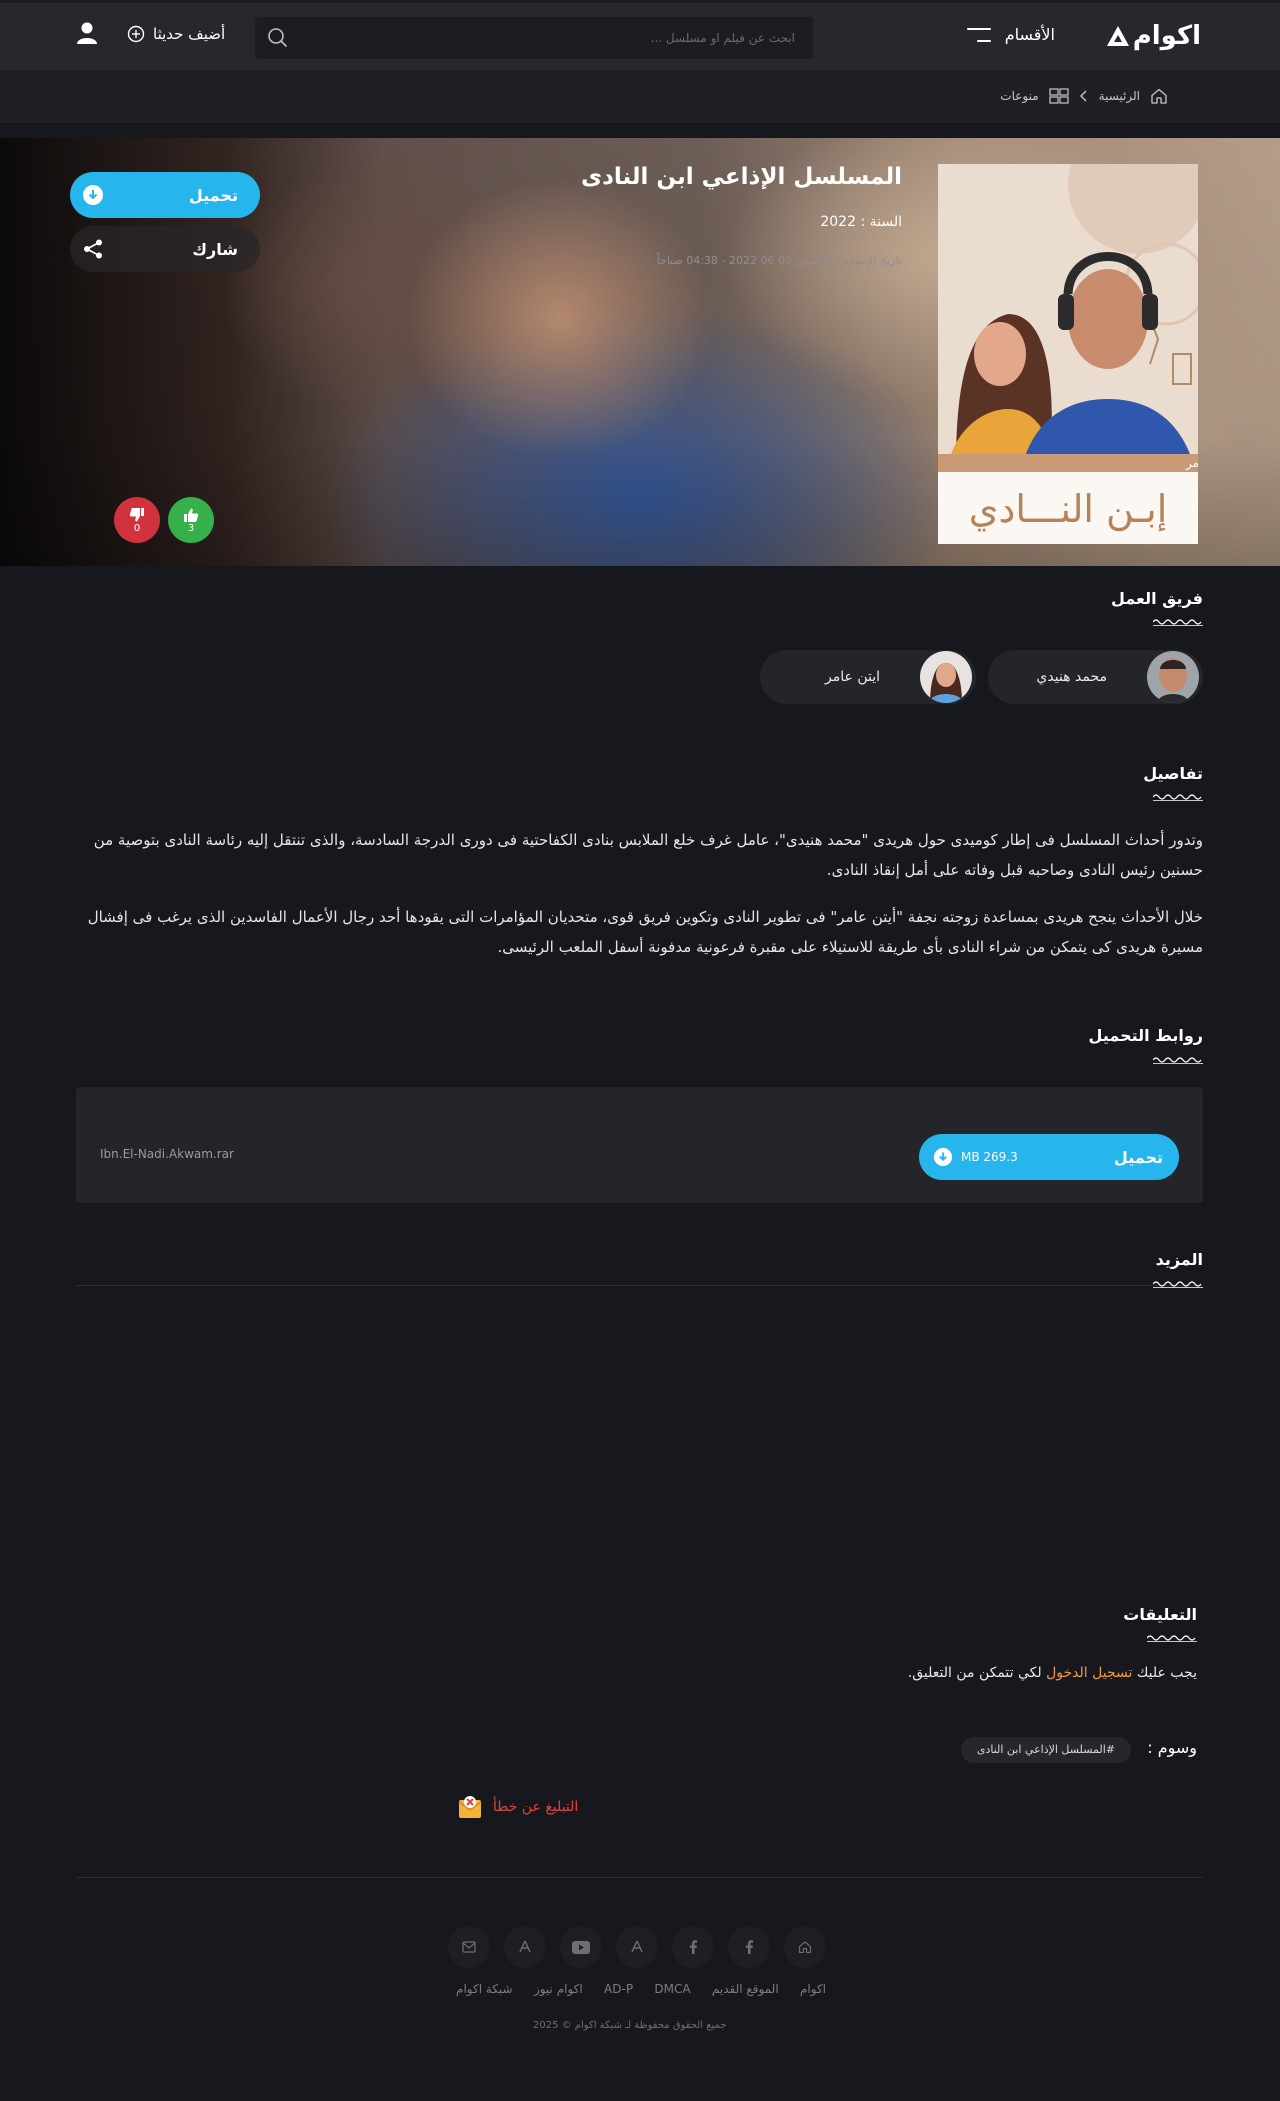  I want to click on thumbs-up-icon, so click(191, 515).